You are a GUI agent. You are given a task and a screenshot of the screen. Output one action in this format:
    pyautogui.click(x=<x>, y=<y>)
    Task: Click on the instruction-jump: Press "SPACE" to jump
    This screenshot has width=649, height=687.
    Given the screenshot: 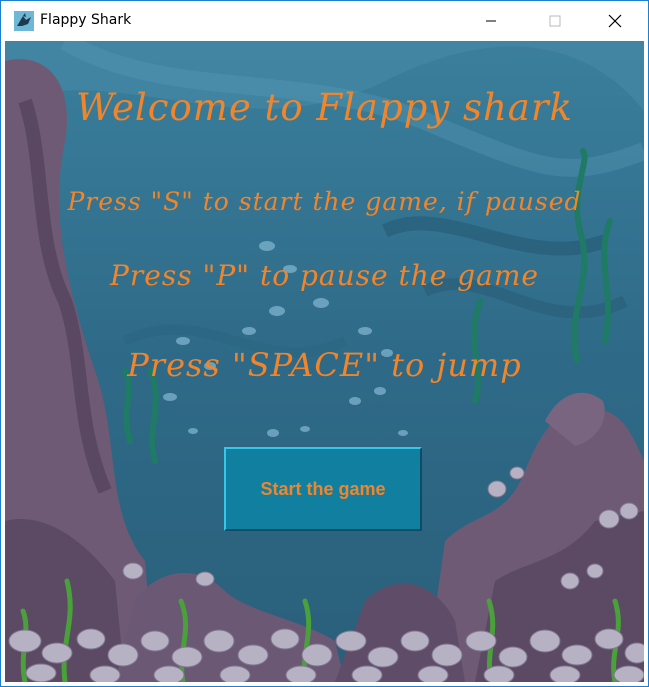 What is the action you would take?
    pyautogui.click(x=324, y=365)
    